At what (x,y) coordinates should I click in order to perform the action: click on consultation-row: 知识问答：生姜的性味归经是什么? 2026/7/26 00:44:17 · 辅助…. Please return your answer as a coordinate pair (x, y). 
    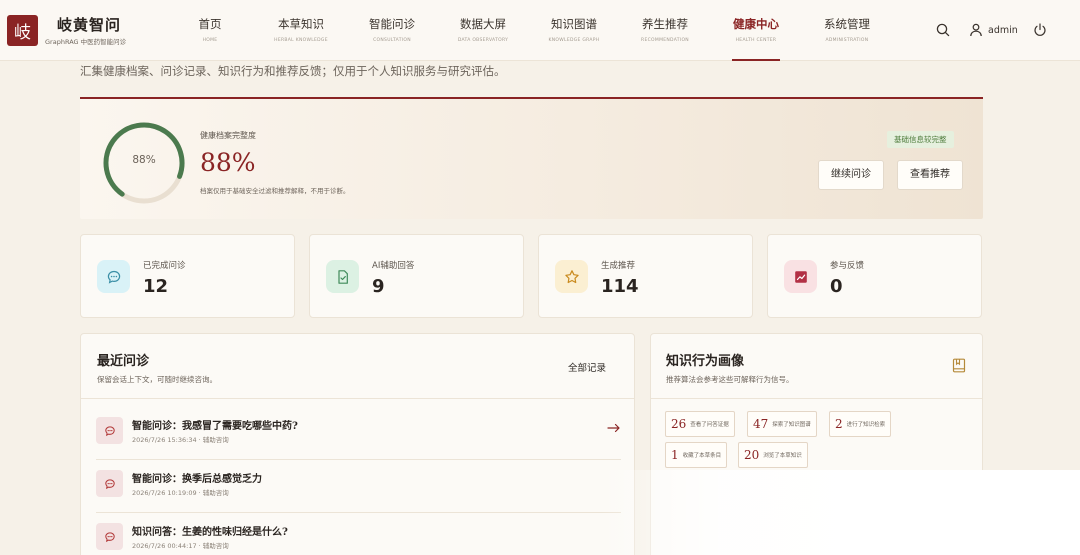
    Looking at the image, I should click on (357, 535).